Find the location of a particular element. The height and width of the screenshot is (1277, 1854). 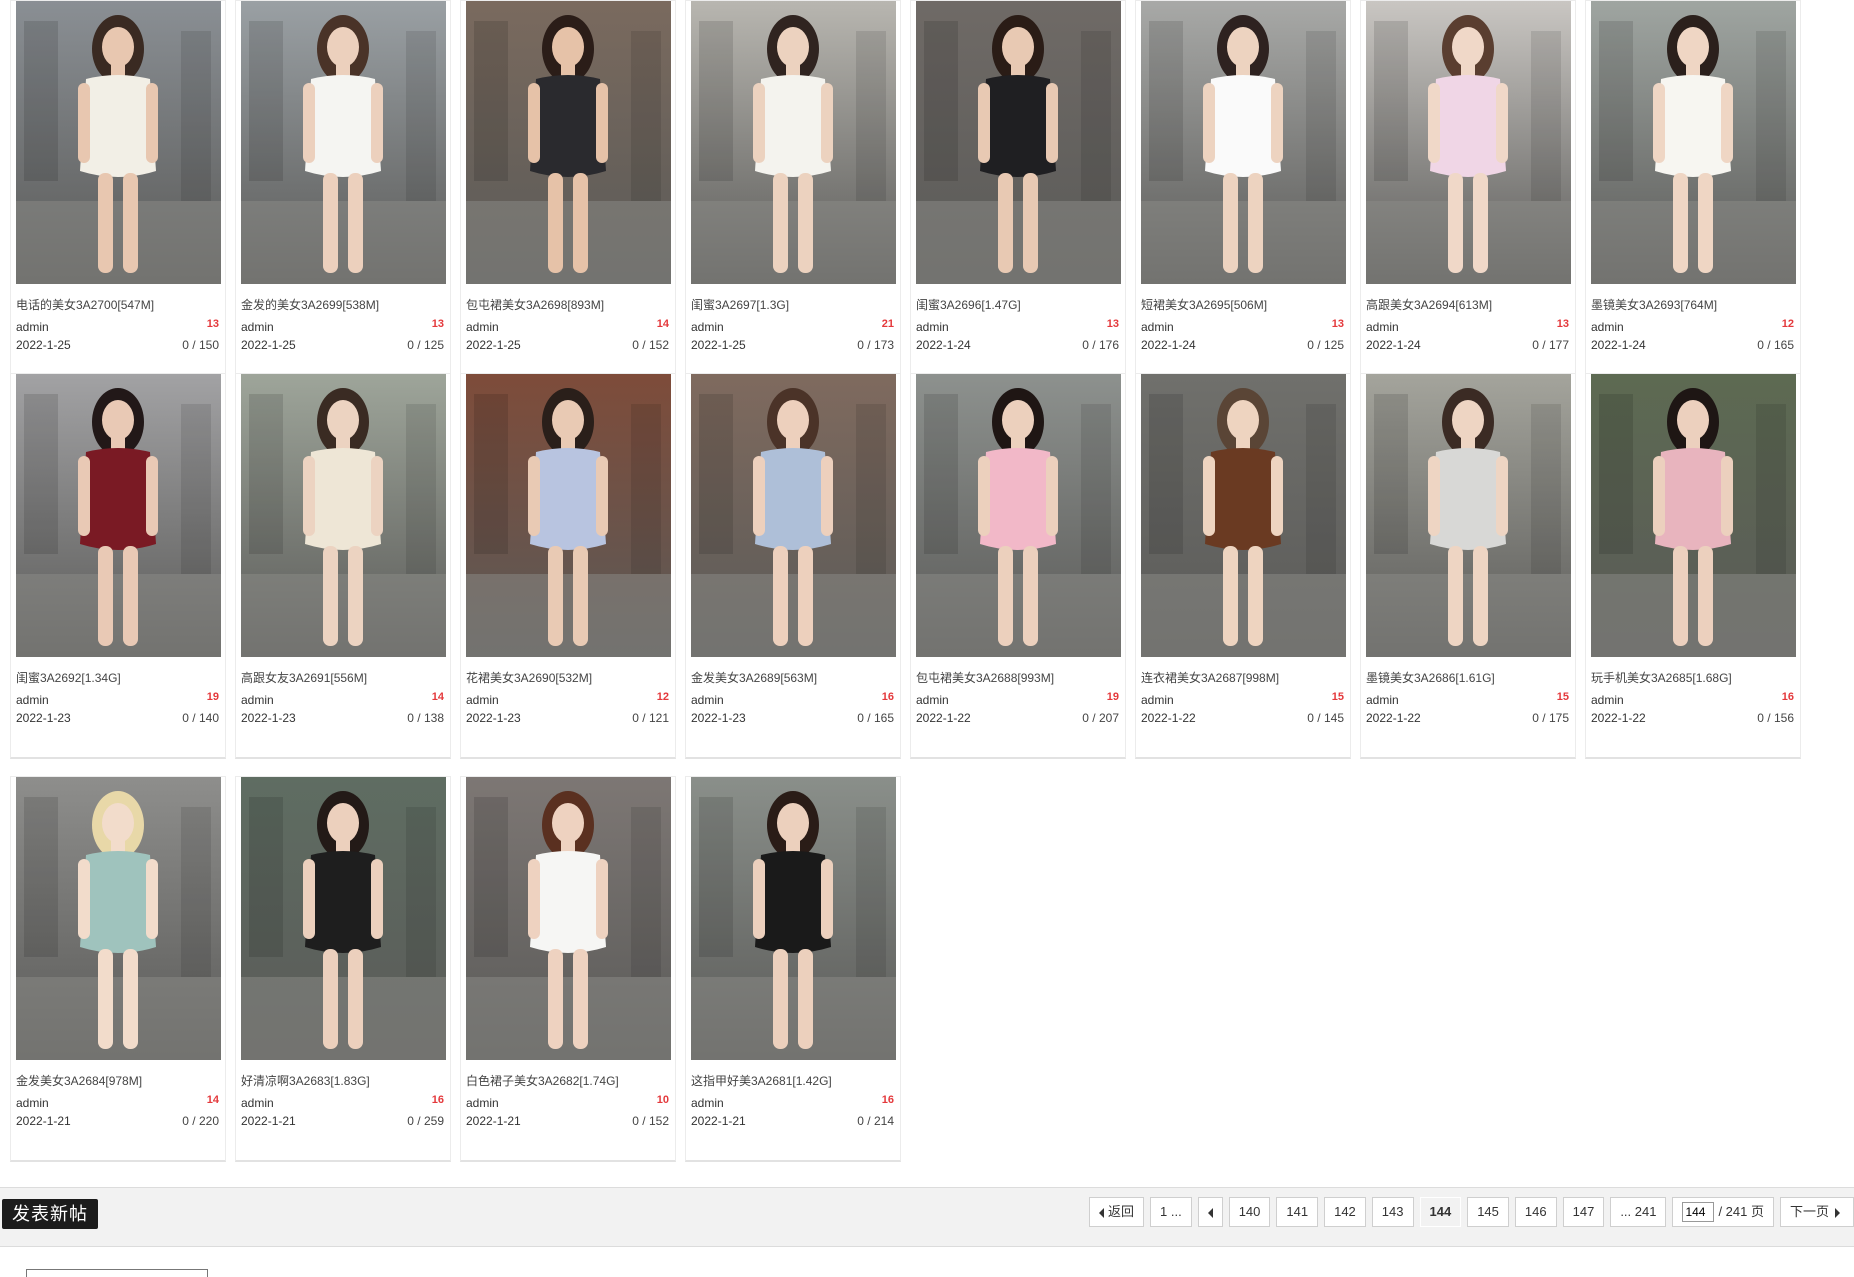

view-count: 0 / 165 is located at coordinates (875, 718).